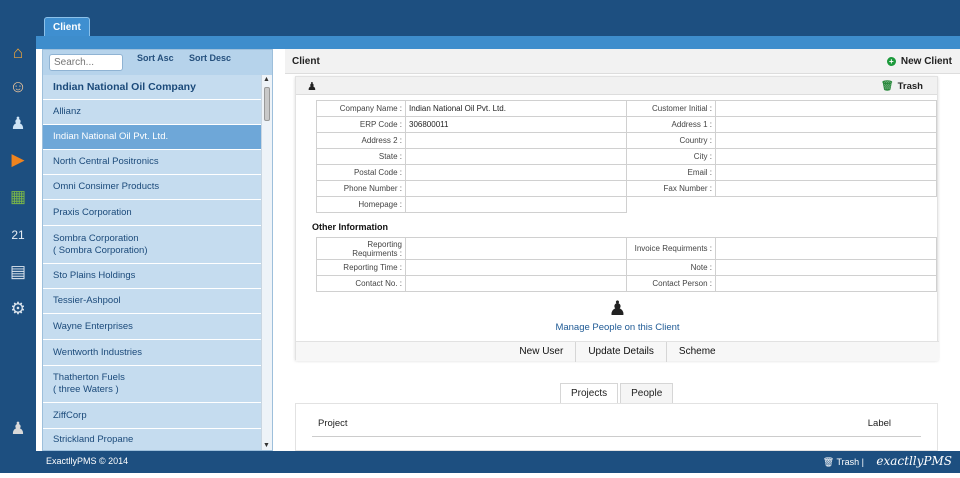 The image size is (960, 478). I want to click on projects-icon: ▶, so click(18, 160).